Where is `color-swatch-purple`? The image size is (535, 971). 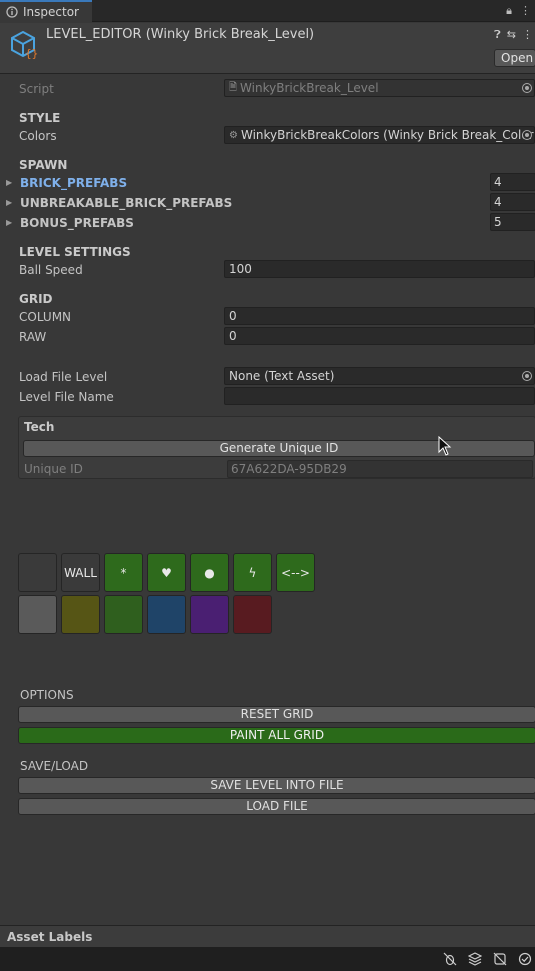 color-swatch-purple is located at coordinates (209, 614).